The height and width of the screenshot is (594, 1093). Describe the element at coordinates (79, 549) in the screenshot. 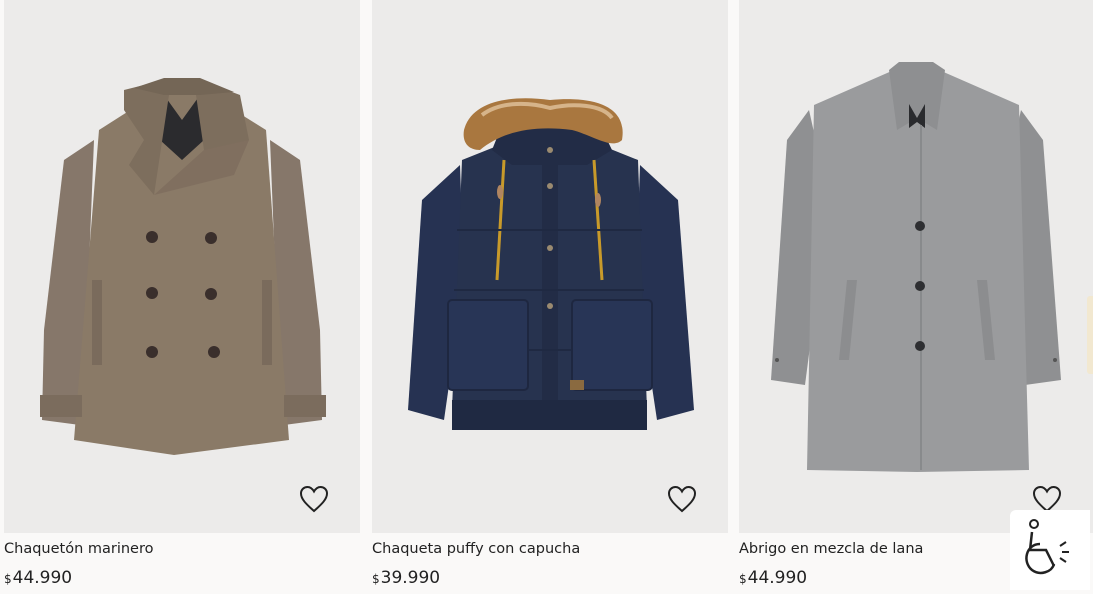

I see `product-name: Chaquetón marinero` at that location.